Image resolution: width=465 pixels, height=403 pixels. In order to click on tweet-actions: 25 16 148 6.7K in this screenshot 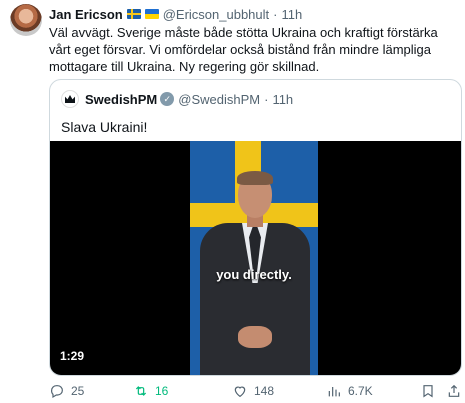, I will do `click(255, 392)`.